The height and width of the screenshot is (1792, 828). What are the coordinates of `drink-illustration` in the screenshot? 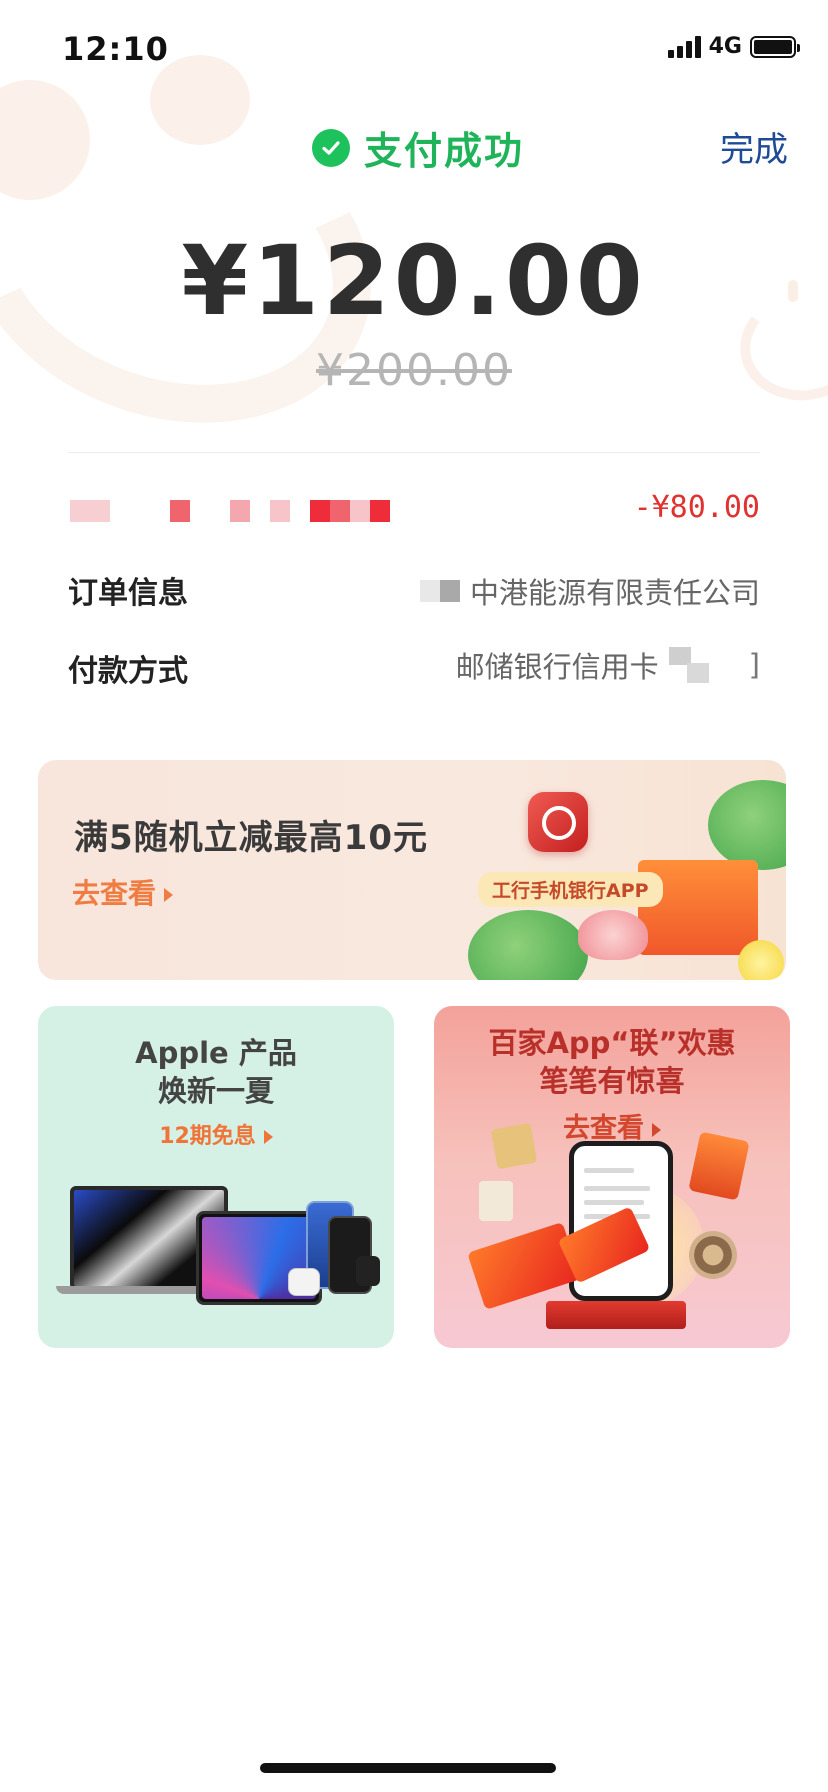 It's located at (496, 1201).